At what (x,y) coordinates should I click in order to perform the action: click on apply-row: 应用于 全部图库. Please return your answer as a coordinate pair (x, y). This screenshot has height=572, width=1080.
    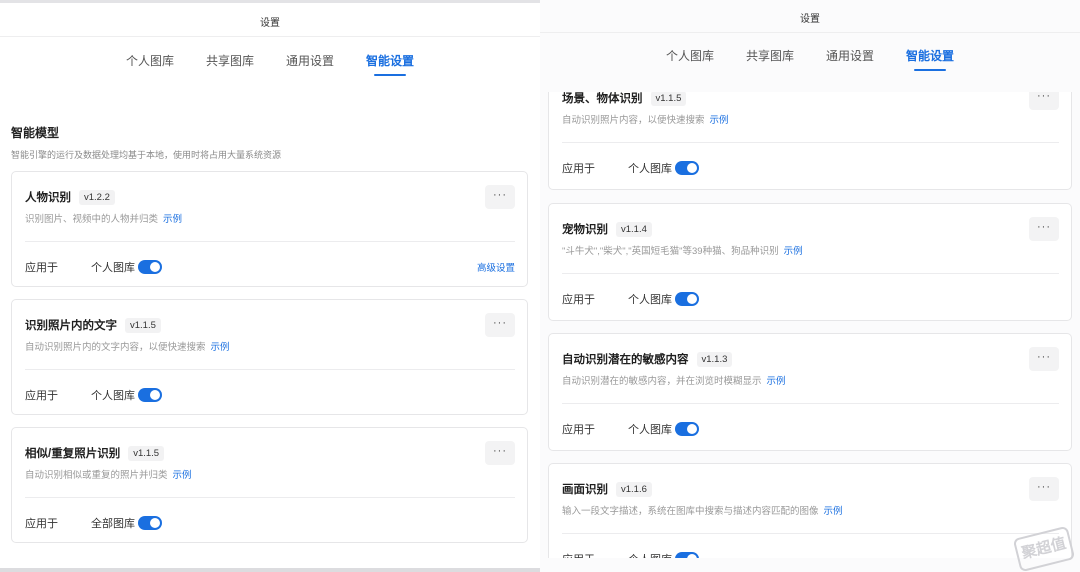
    Looking at the image, I should click on (270, 523).